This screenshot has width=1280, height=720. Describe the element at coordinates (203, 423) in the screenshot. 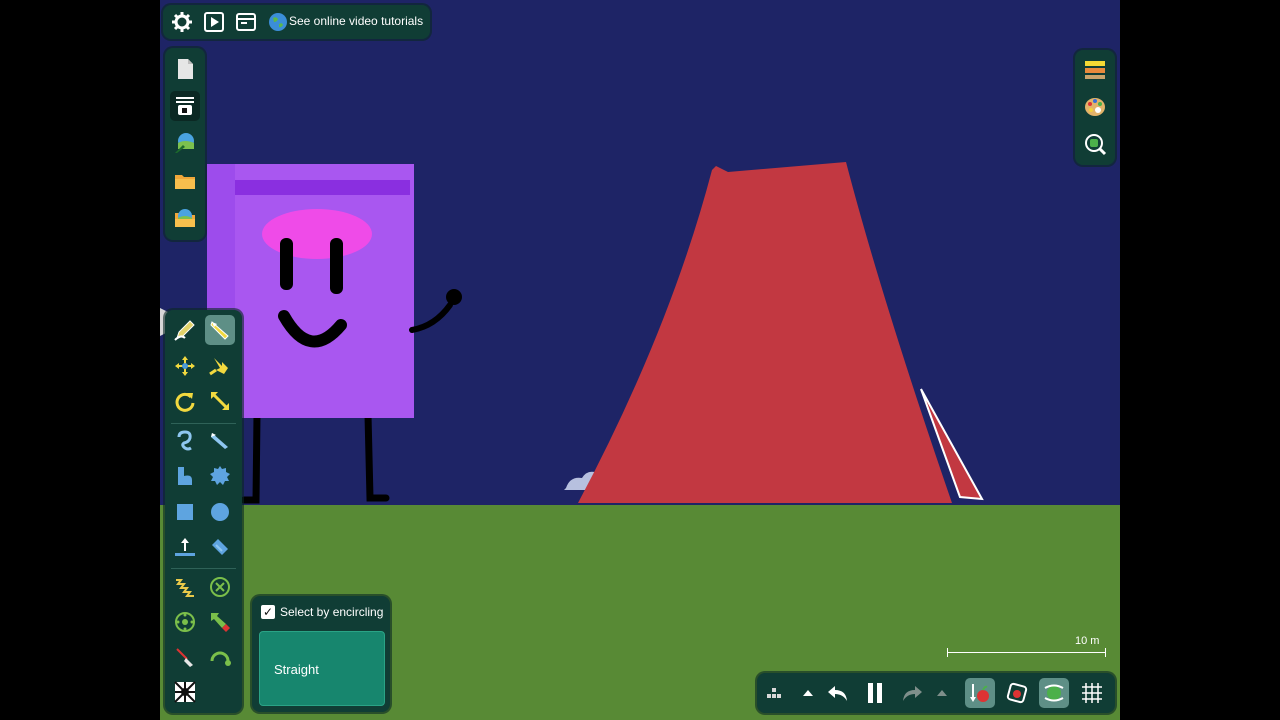

I see `tools-separator` at that location.